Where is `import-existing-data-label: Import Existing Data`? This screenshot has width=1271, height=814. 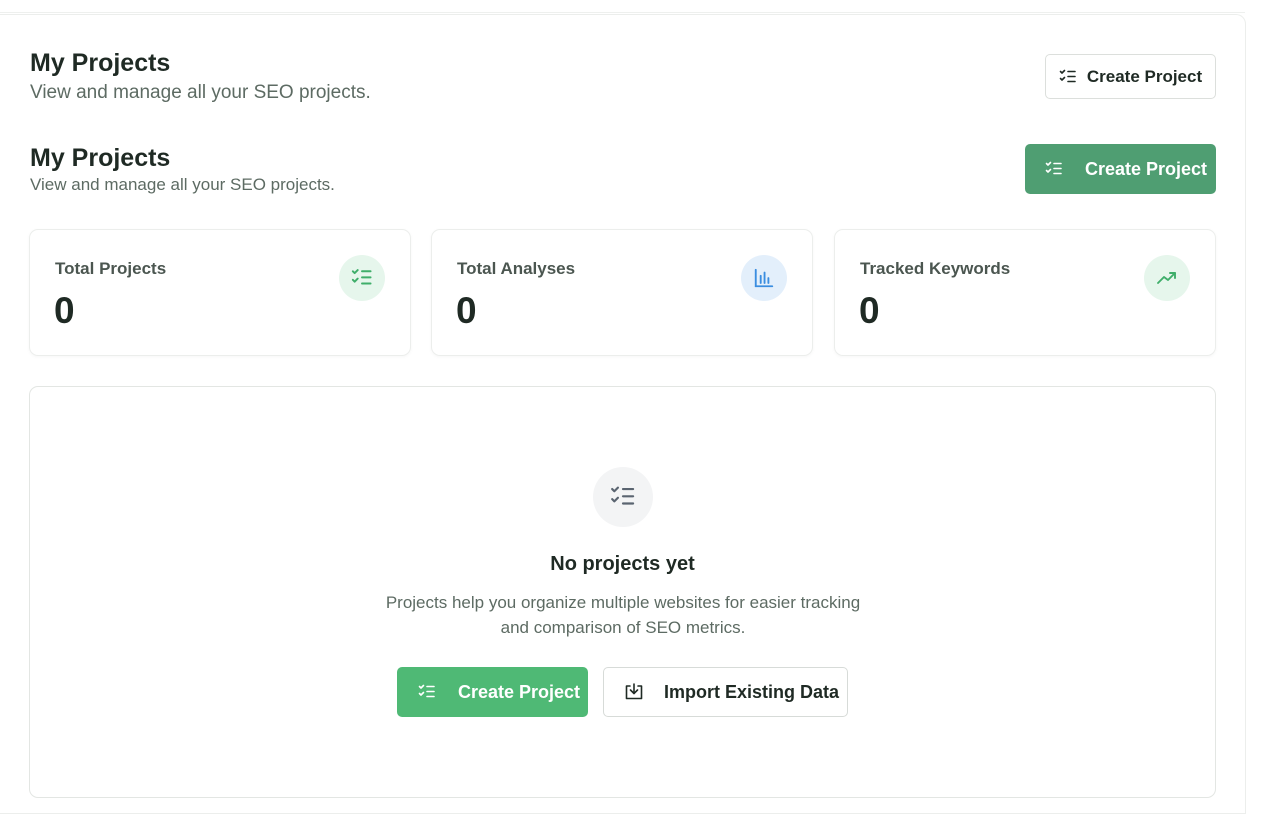 import-existing-data-label: Import Existing Data is located at coordinates (752, 691).